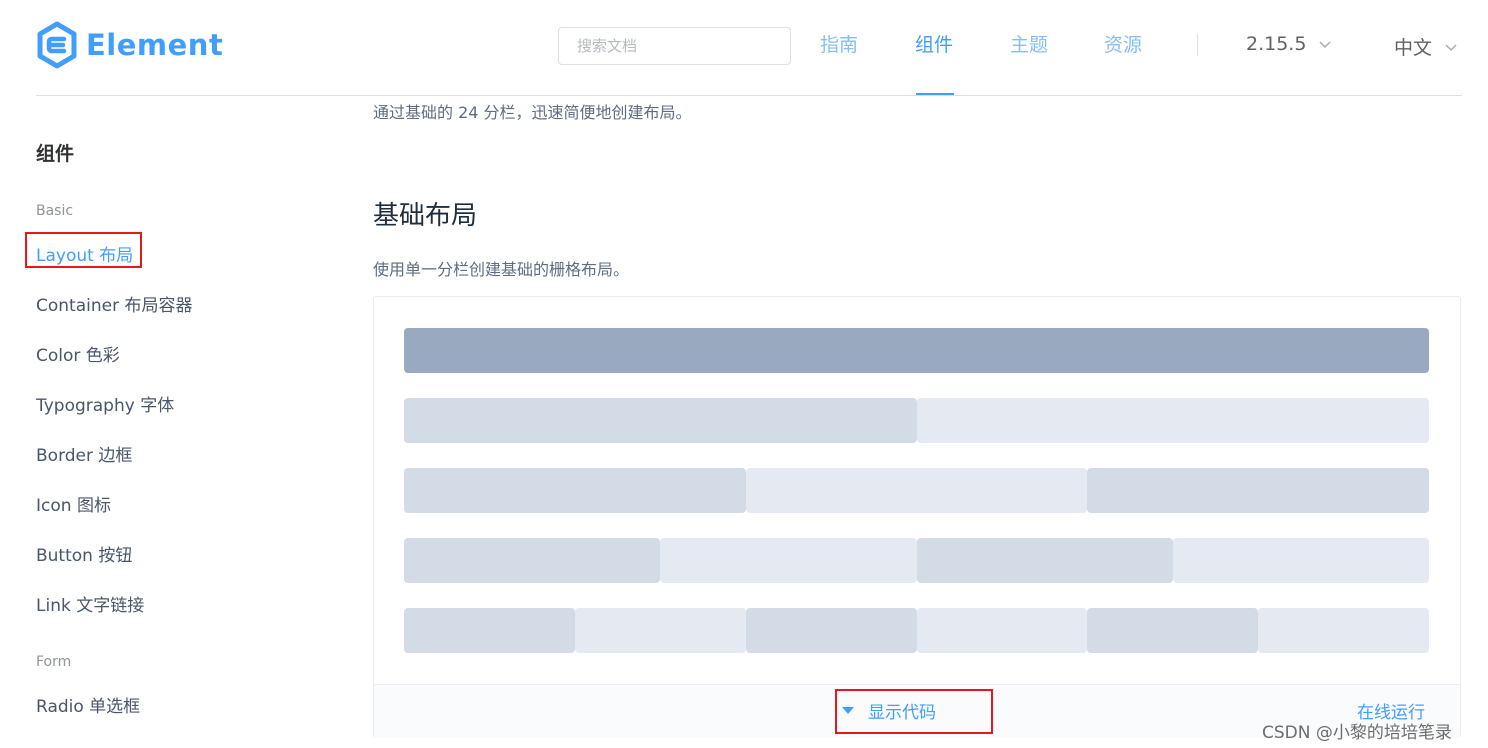 The width and height of the screenshot is (1488, 748). I want to click on search-input, so click(674, 46).